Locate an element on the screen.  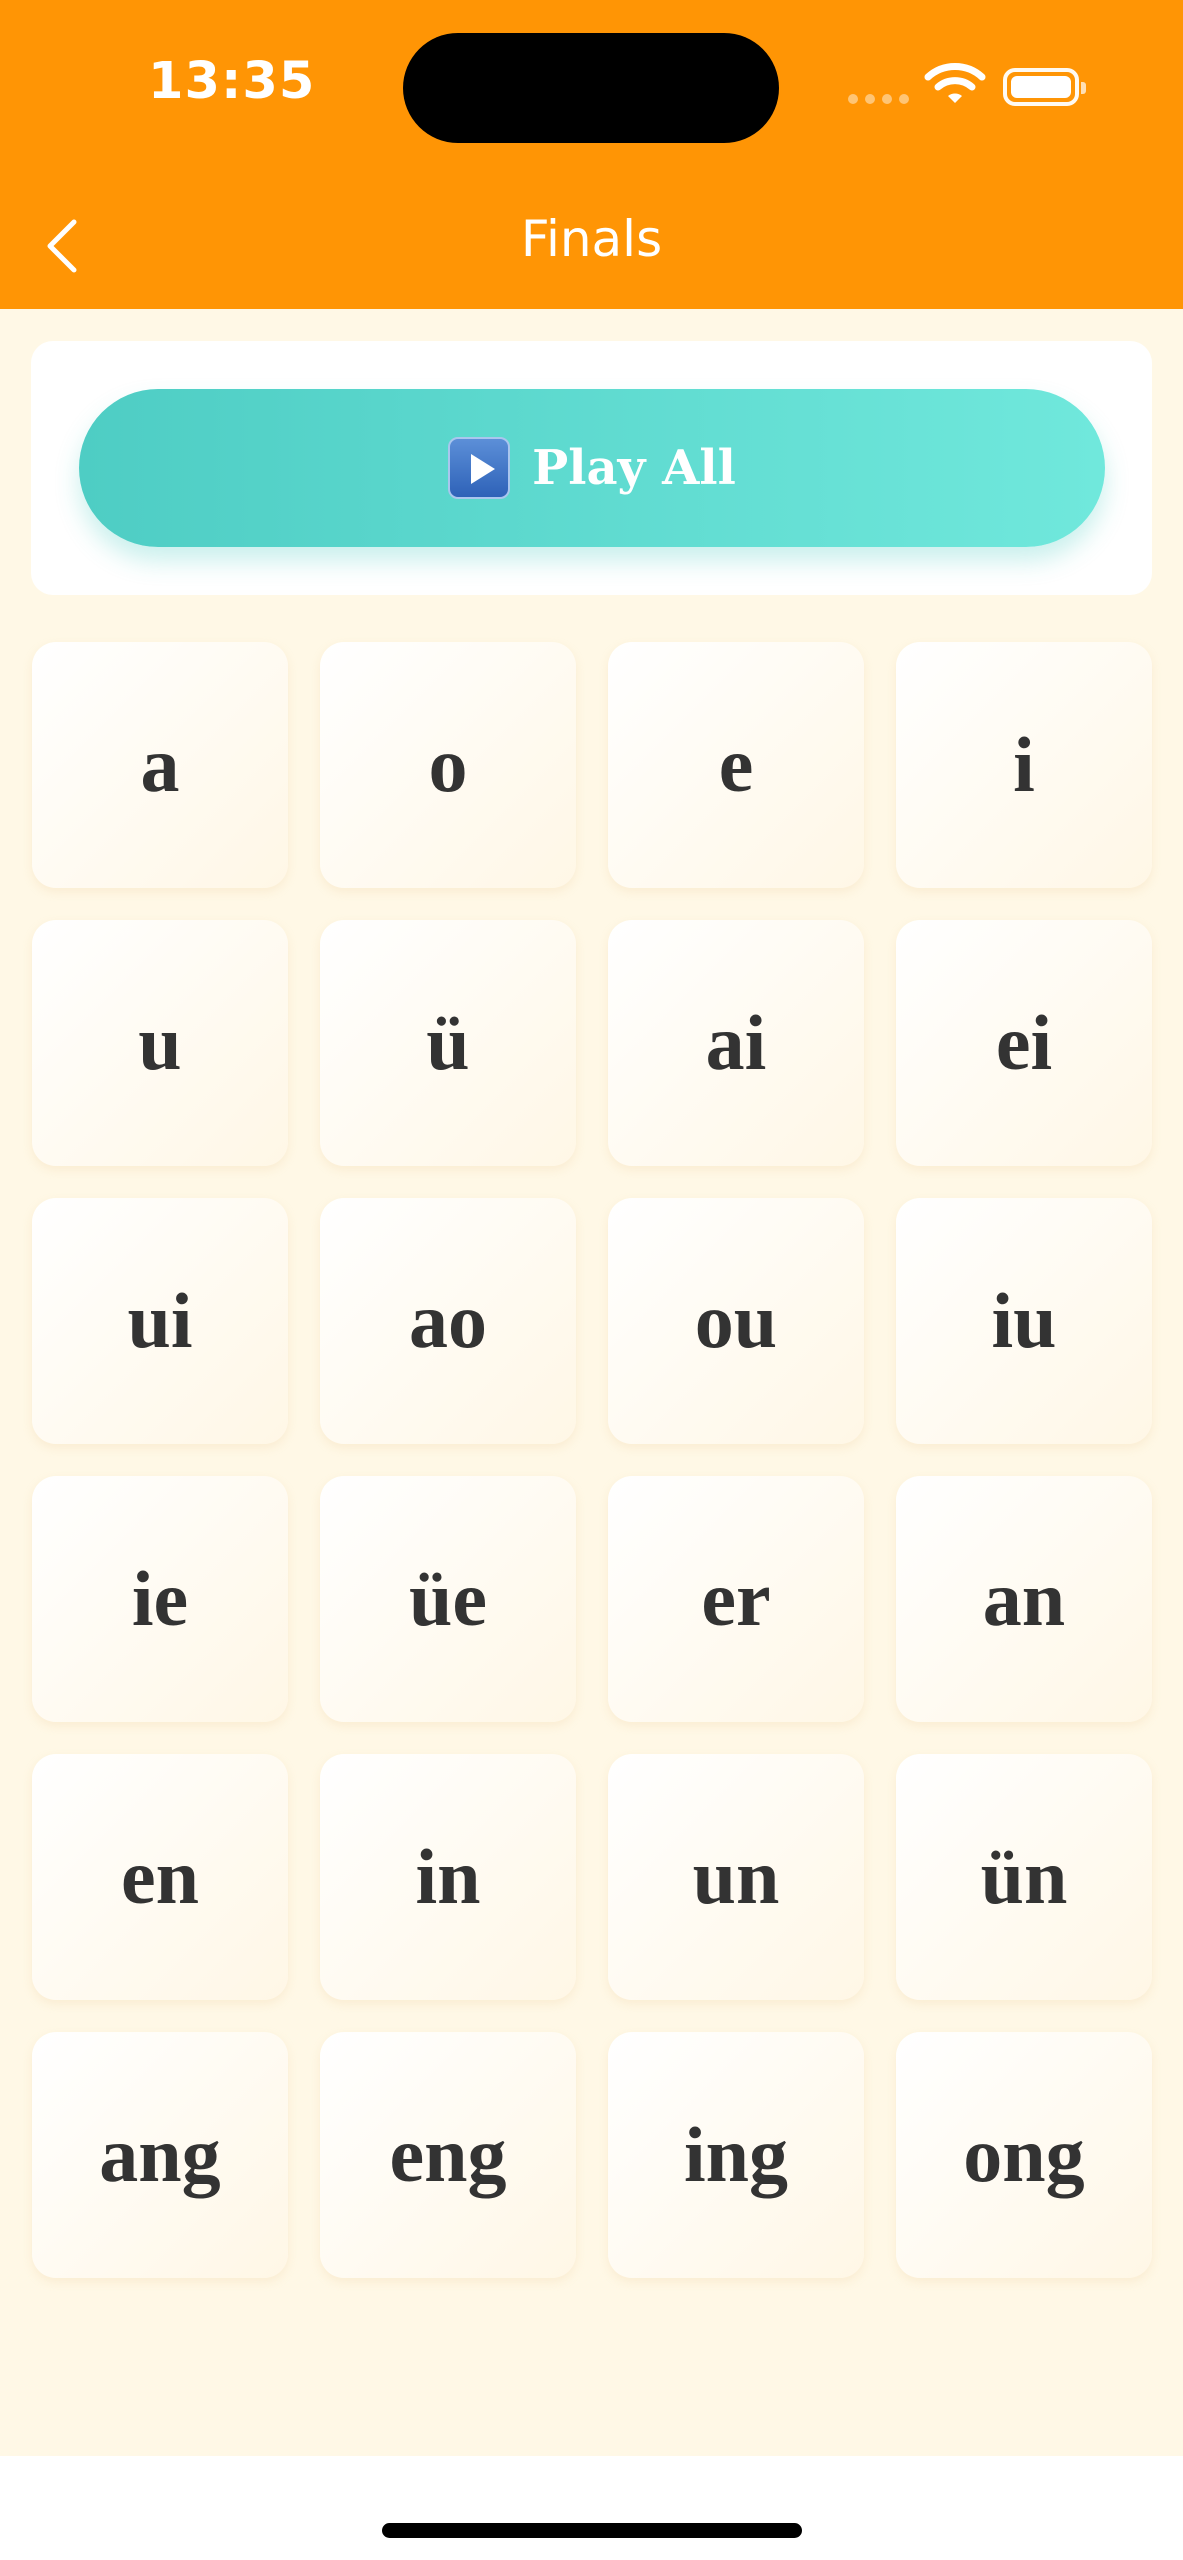
final-tile: o is located at coordinates (448, 765).